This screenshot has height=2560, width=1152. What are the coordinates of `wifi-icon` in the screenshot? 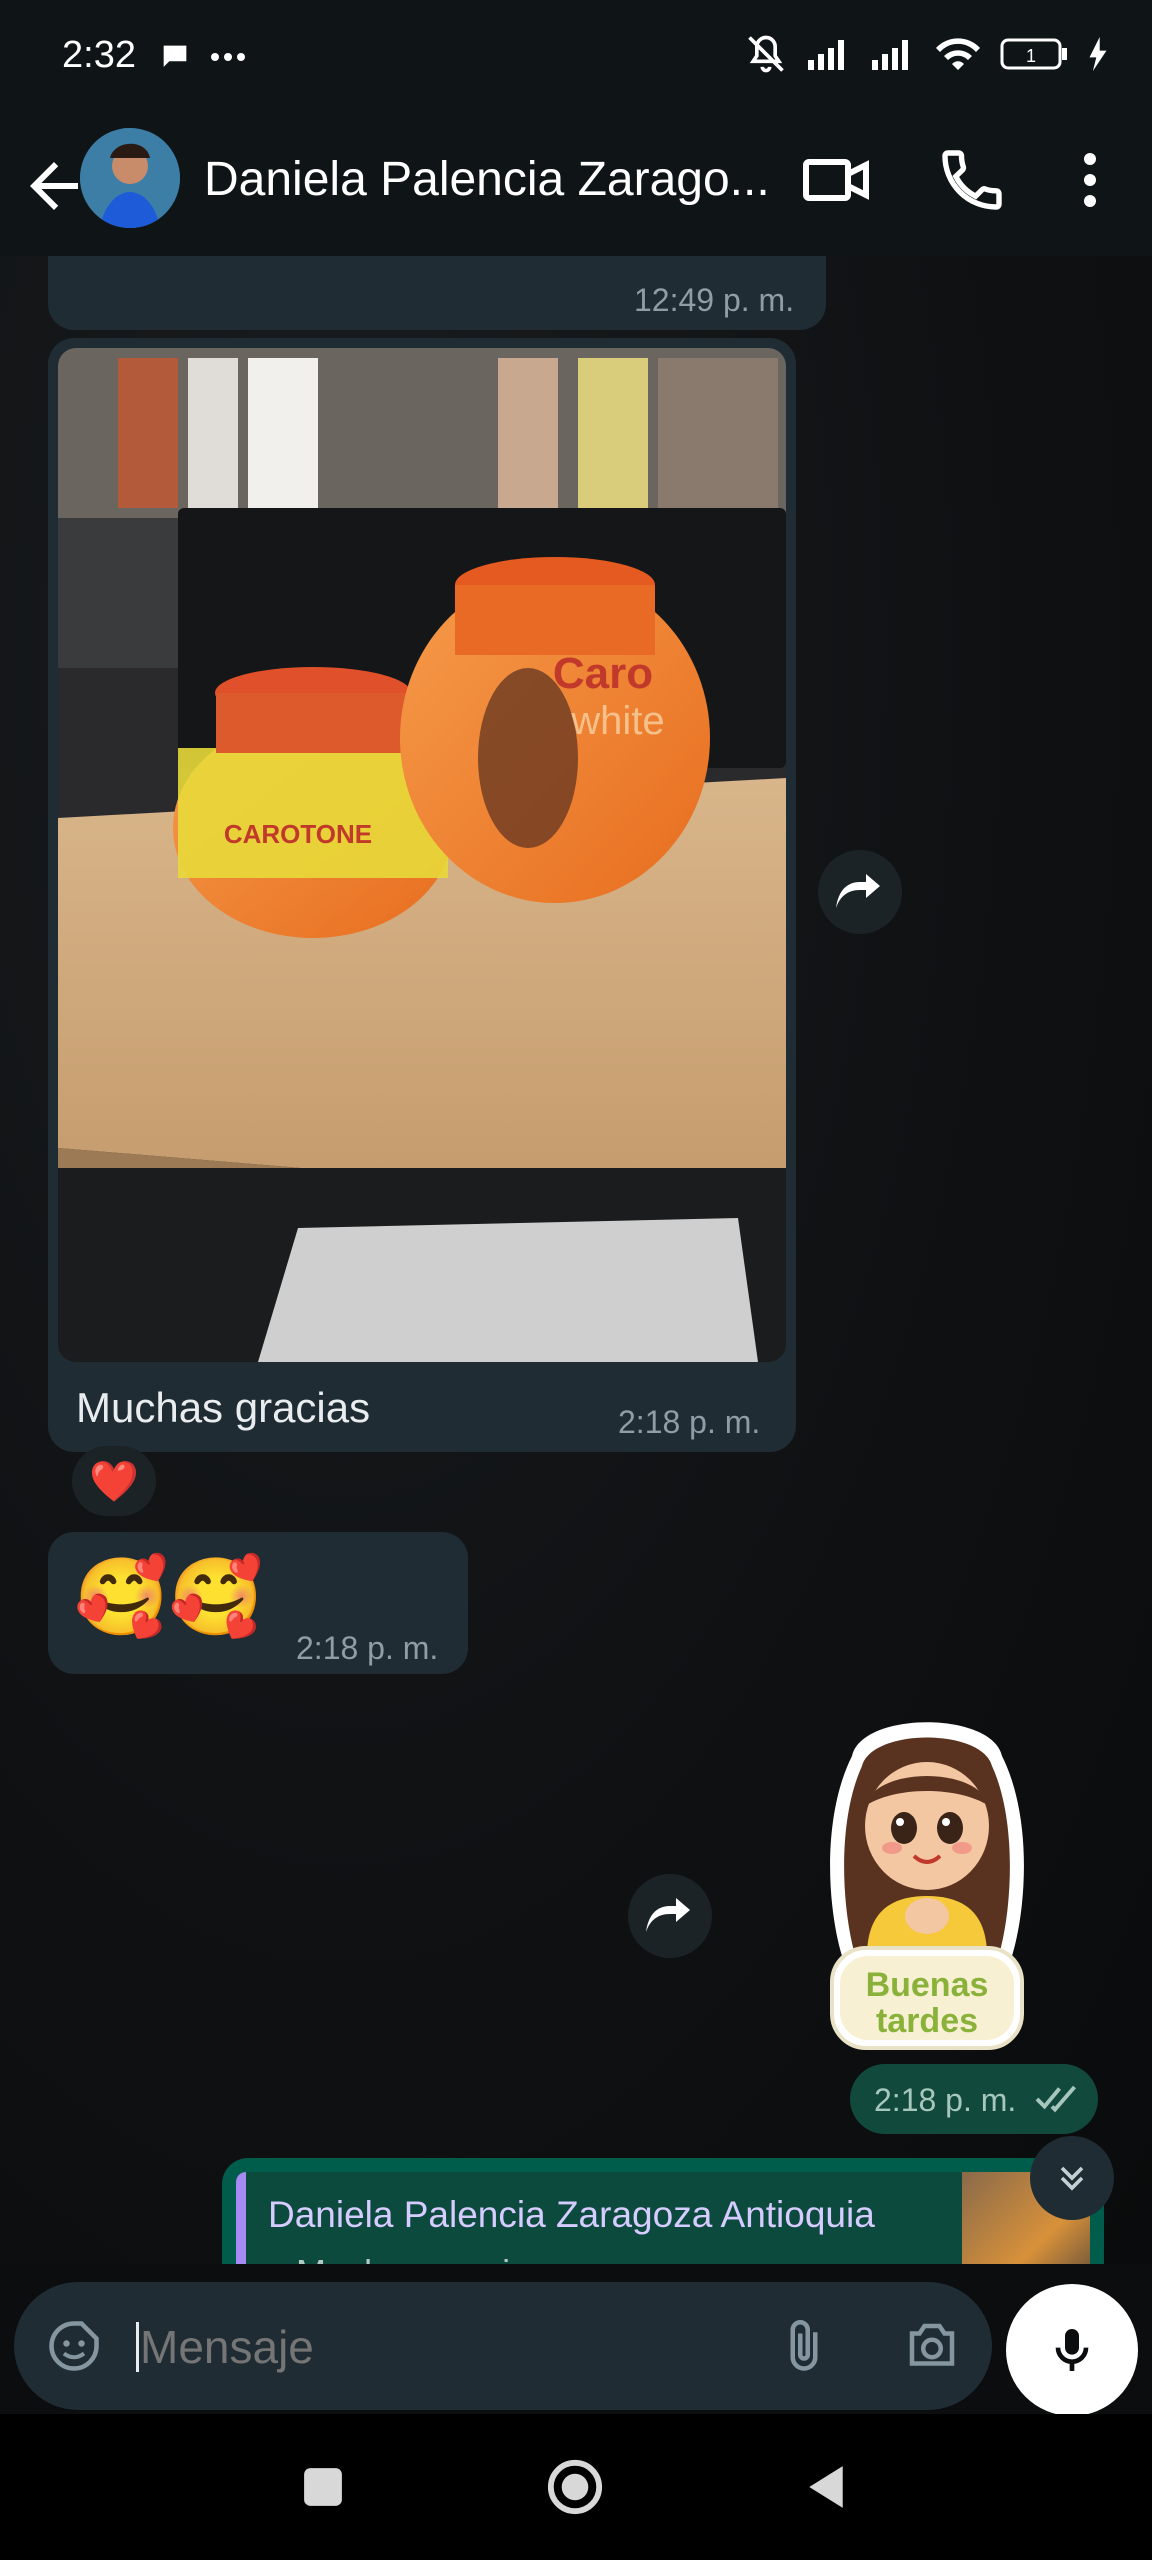 It's located at (958, 54).